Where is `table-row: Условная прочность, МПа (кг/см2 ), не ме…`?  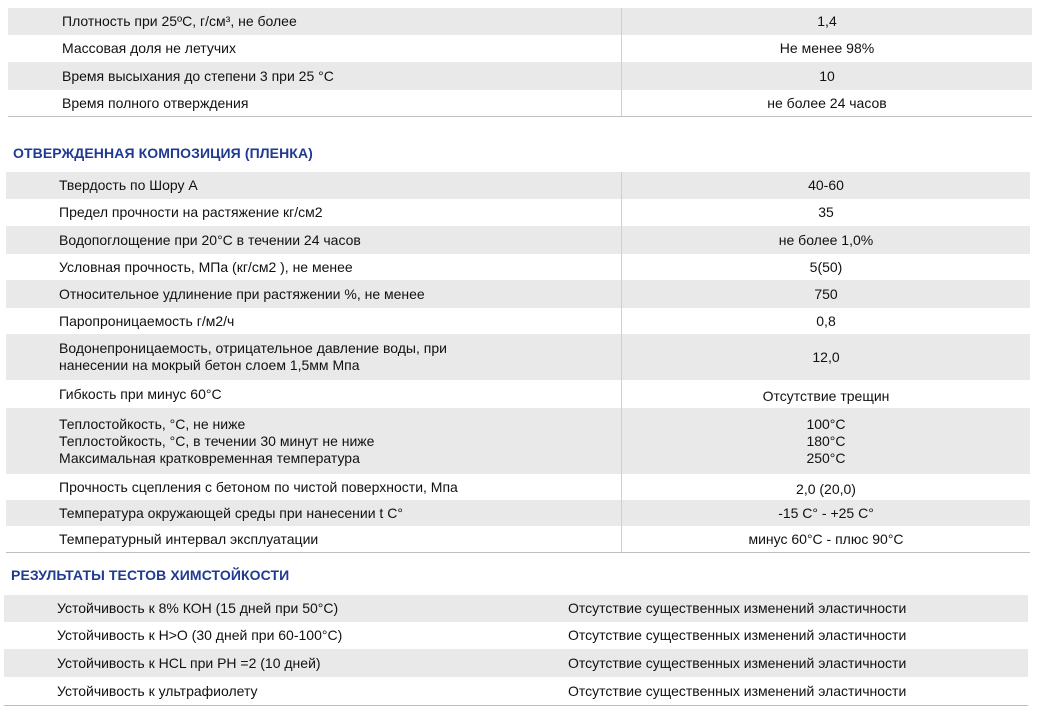
table-row: Условная прочность, МПа (кг/см2 ), не ме… is located at coordinates (518, 267).